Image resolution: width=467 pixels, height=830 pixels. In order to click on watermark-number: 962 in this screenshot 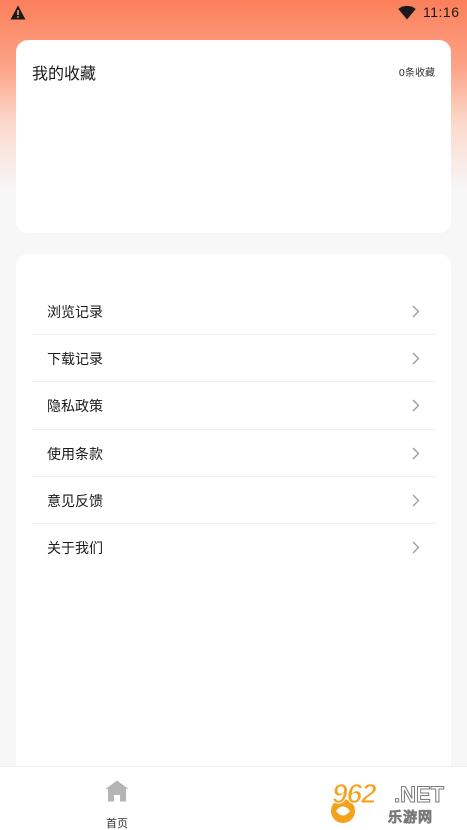, I will do `click(355, 794)`.